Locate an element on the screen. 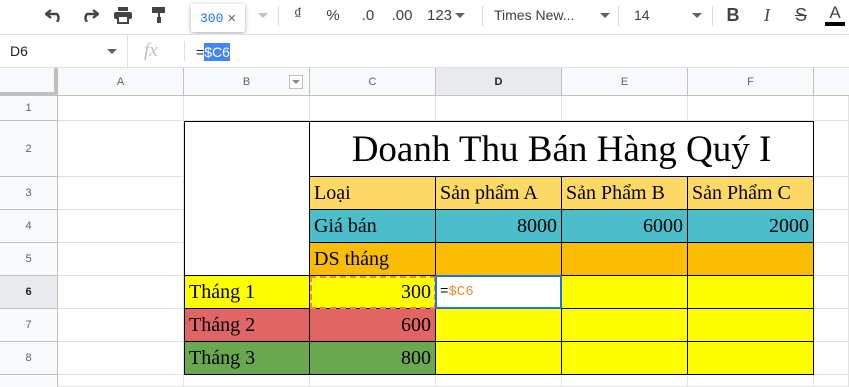 The width and height of the screenshot is (849, 387). currency-button: ₫ is located at coordinates (298, 15).